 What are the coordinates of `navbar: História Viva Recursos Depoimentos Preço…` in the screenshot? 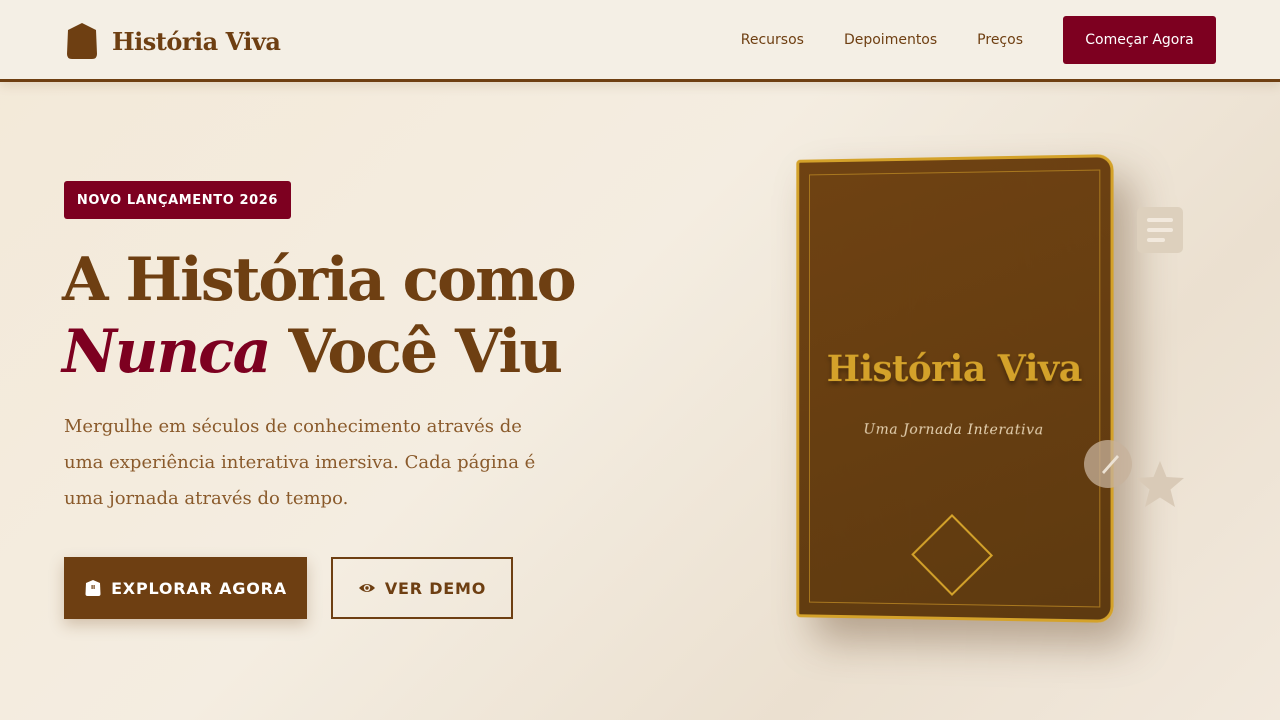 It's located at (640, 41).